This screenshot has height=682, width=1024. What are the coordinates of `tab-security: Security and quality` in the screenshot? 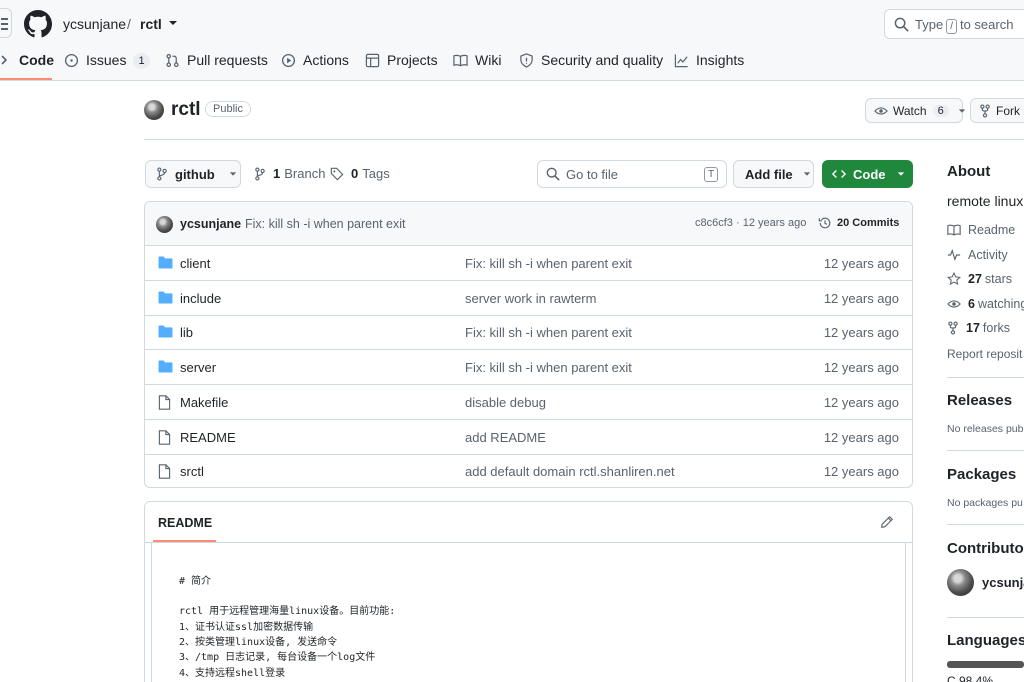 It's located at (591, 64).